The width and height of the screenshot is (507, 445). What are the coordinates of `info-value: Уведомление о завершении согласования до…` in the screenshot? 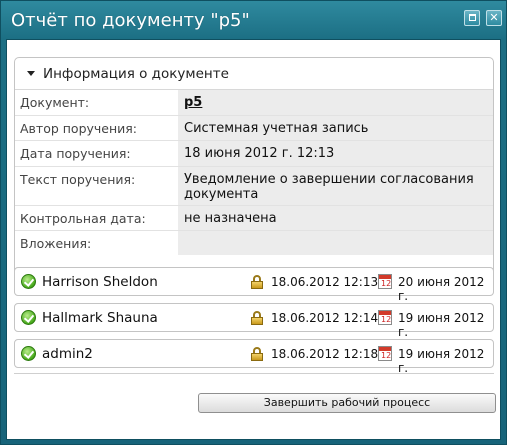 It's located at (335, 186).